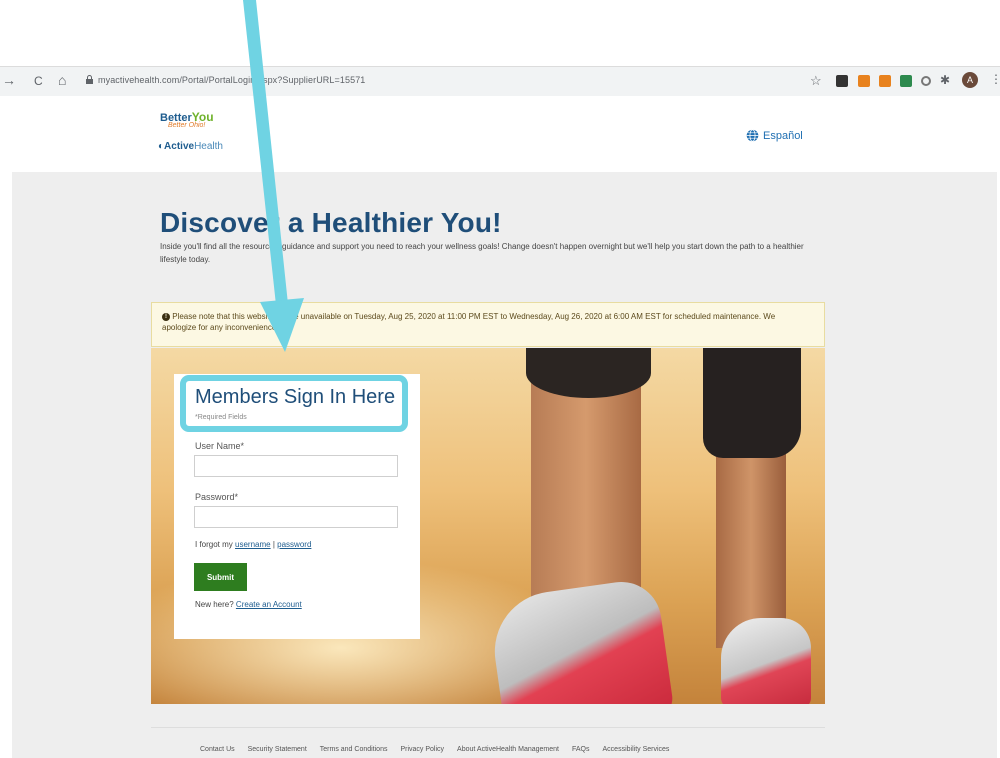 This screenshot has width=1000, height=758. What do you see at coordinates (488, 727) in the screenshot?
I see `footer-divider` at bounding box center [488, 727].